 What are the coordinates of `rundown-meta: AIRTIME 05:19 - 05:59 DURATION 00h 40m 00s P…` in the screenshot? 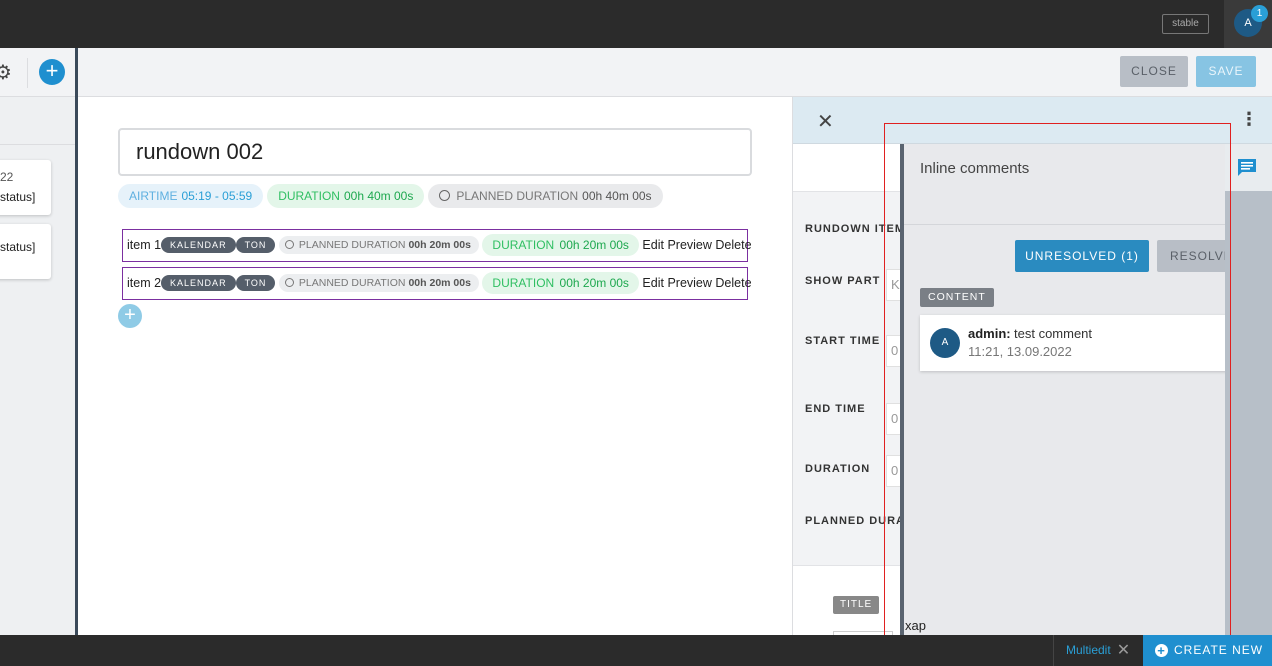 It's located at (392, 196).